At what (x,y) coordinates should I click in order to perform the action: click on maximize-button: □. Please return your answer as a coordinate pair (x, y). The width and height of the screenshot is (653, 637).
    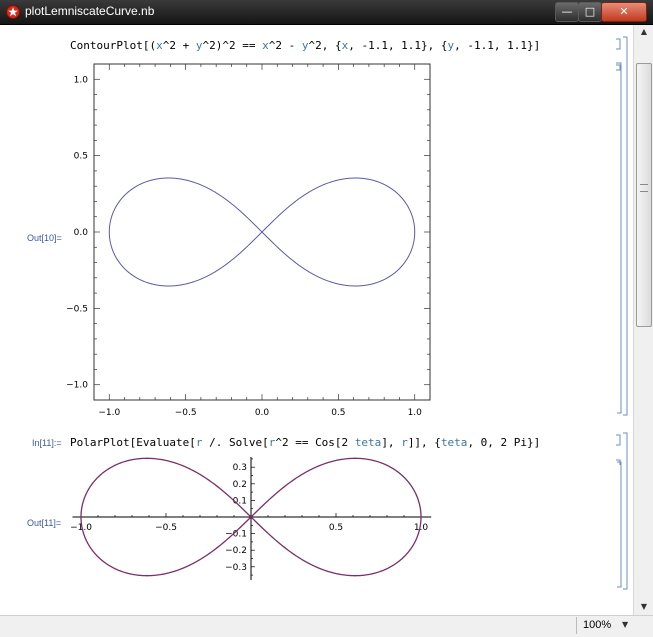
    Looking at the image, I should click on (590, 12).